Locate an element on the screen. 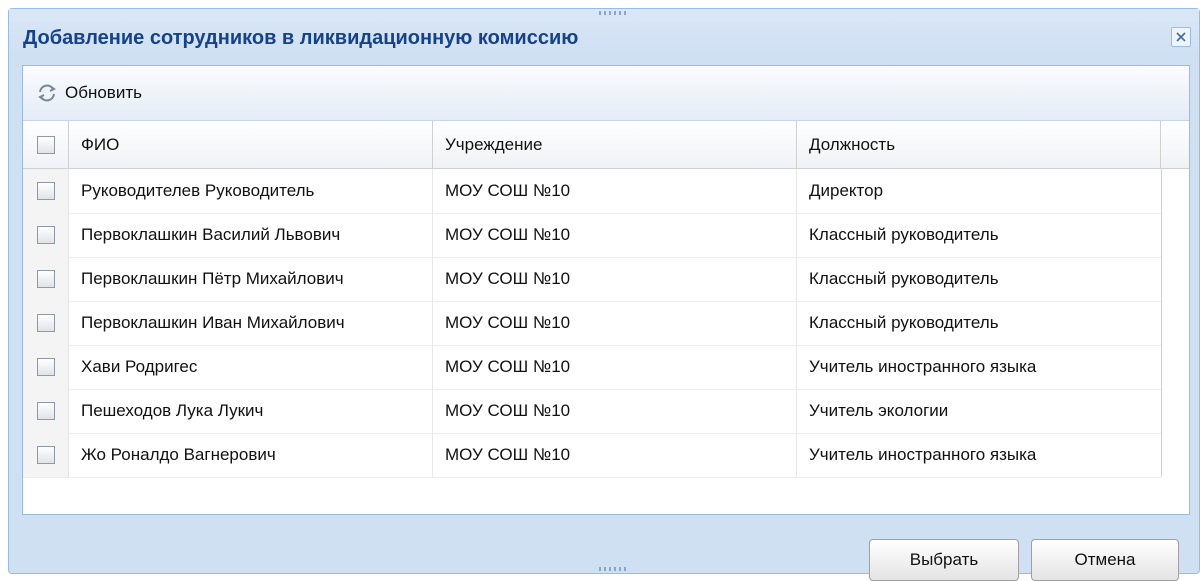 The width and height of the screenshot is (1202, 581). resize-grip-bottom is located at coordinates (614, 569).